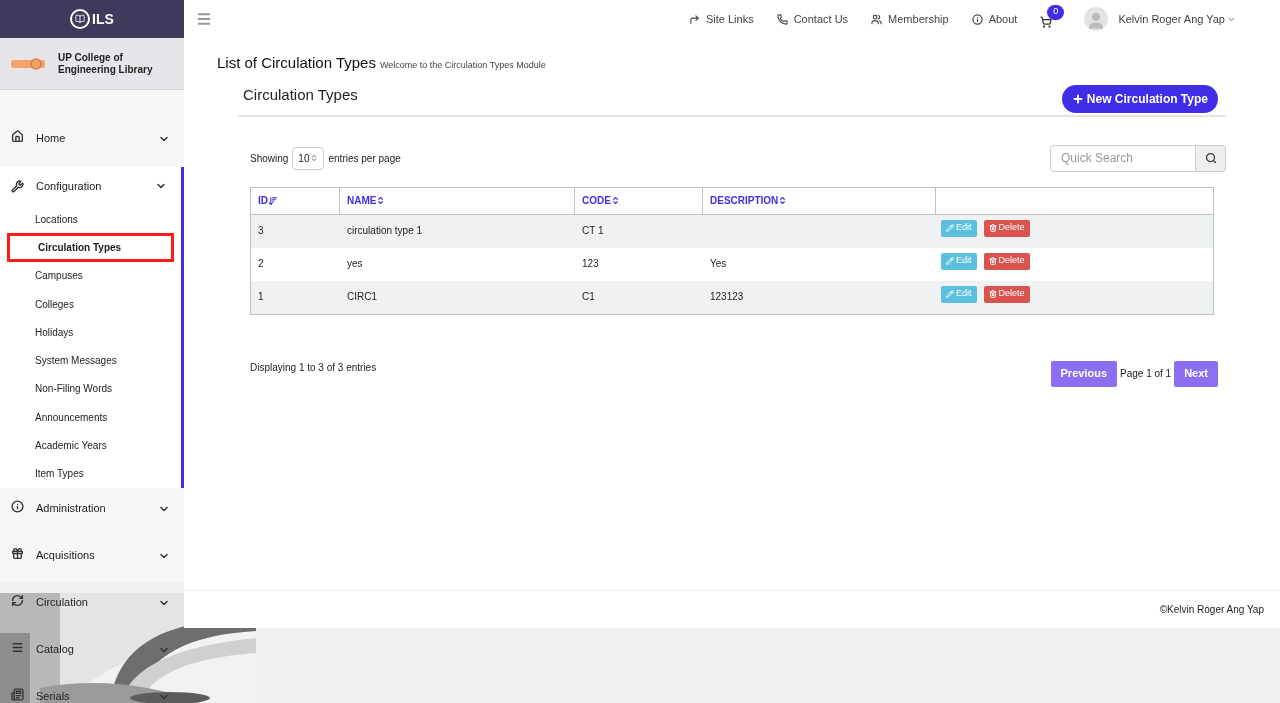 Image resolution: width=1280 pixels, height=703 pixels. I want to click on nav-link: Site Links, so click(721, 19).